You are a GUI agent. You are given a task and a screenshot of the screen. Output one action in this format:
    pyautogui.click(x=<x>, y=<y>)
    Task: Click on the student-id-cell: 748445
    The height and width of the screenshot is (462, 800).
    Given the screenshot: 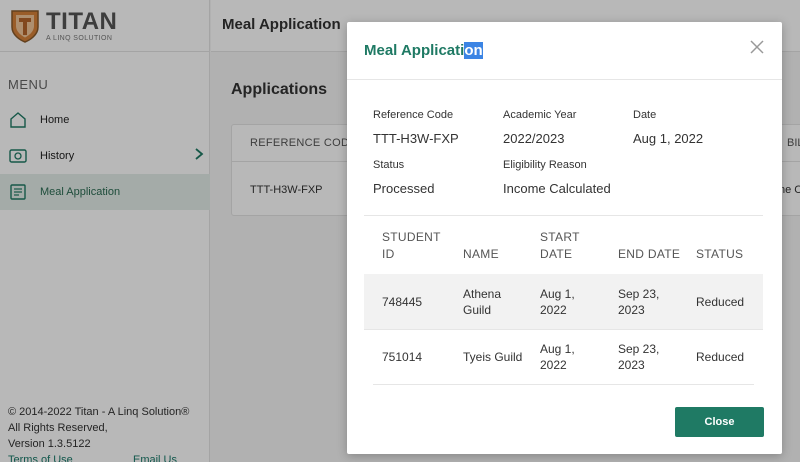 What is the action you would take?
    pyautogui.click(x=402, y=302)
    